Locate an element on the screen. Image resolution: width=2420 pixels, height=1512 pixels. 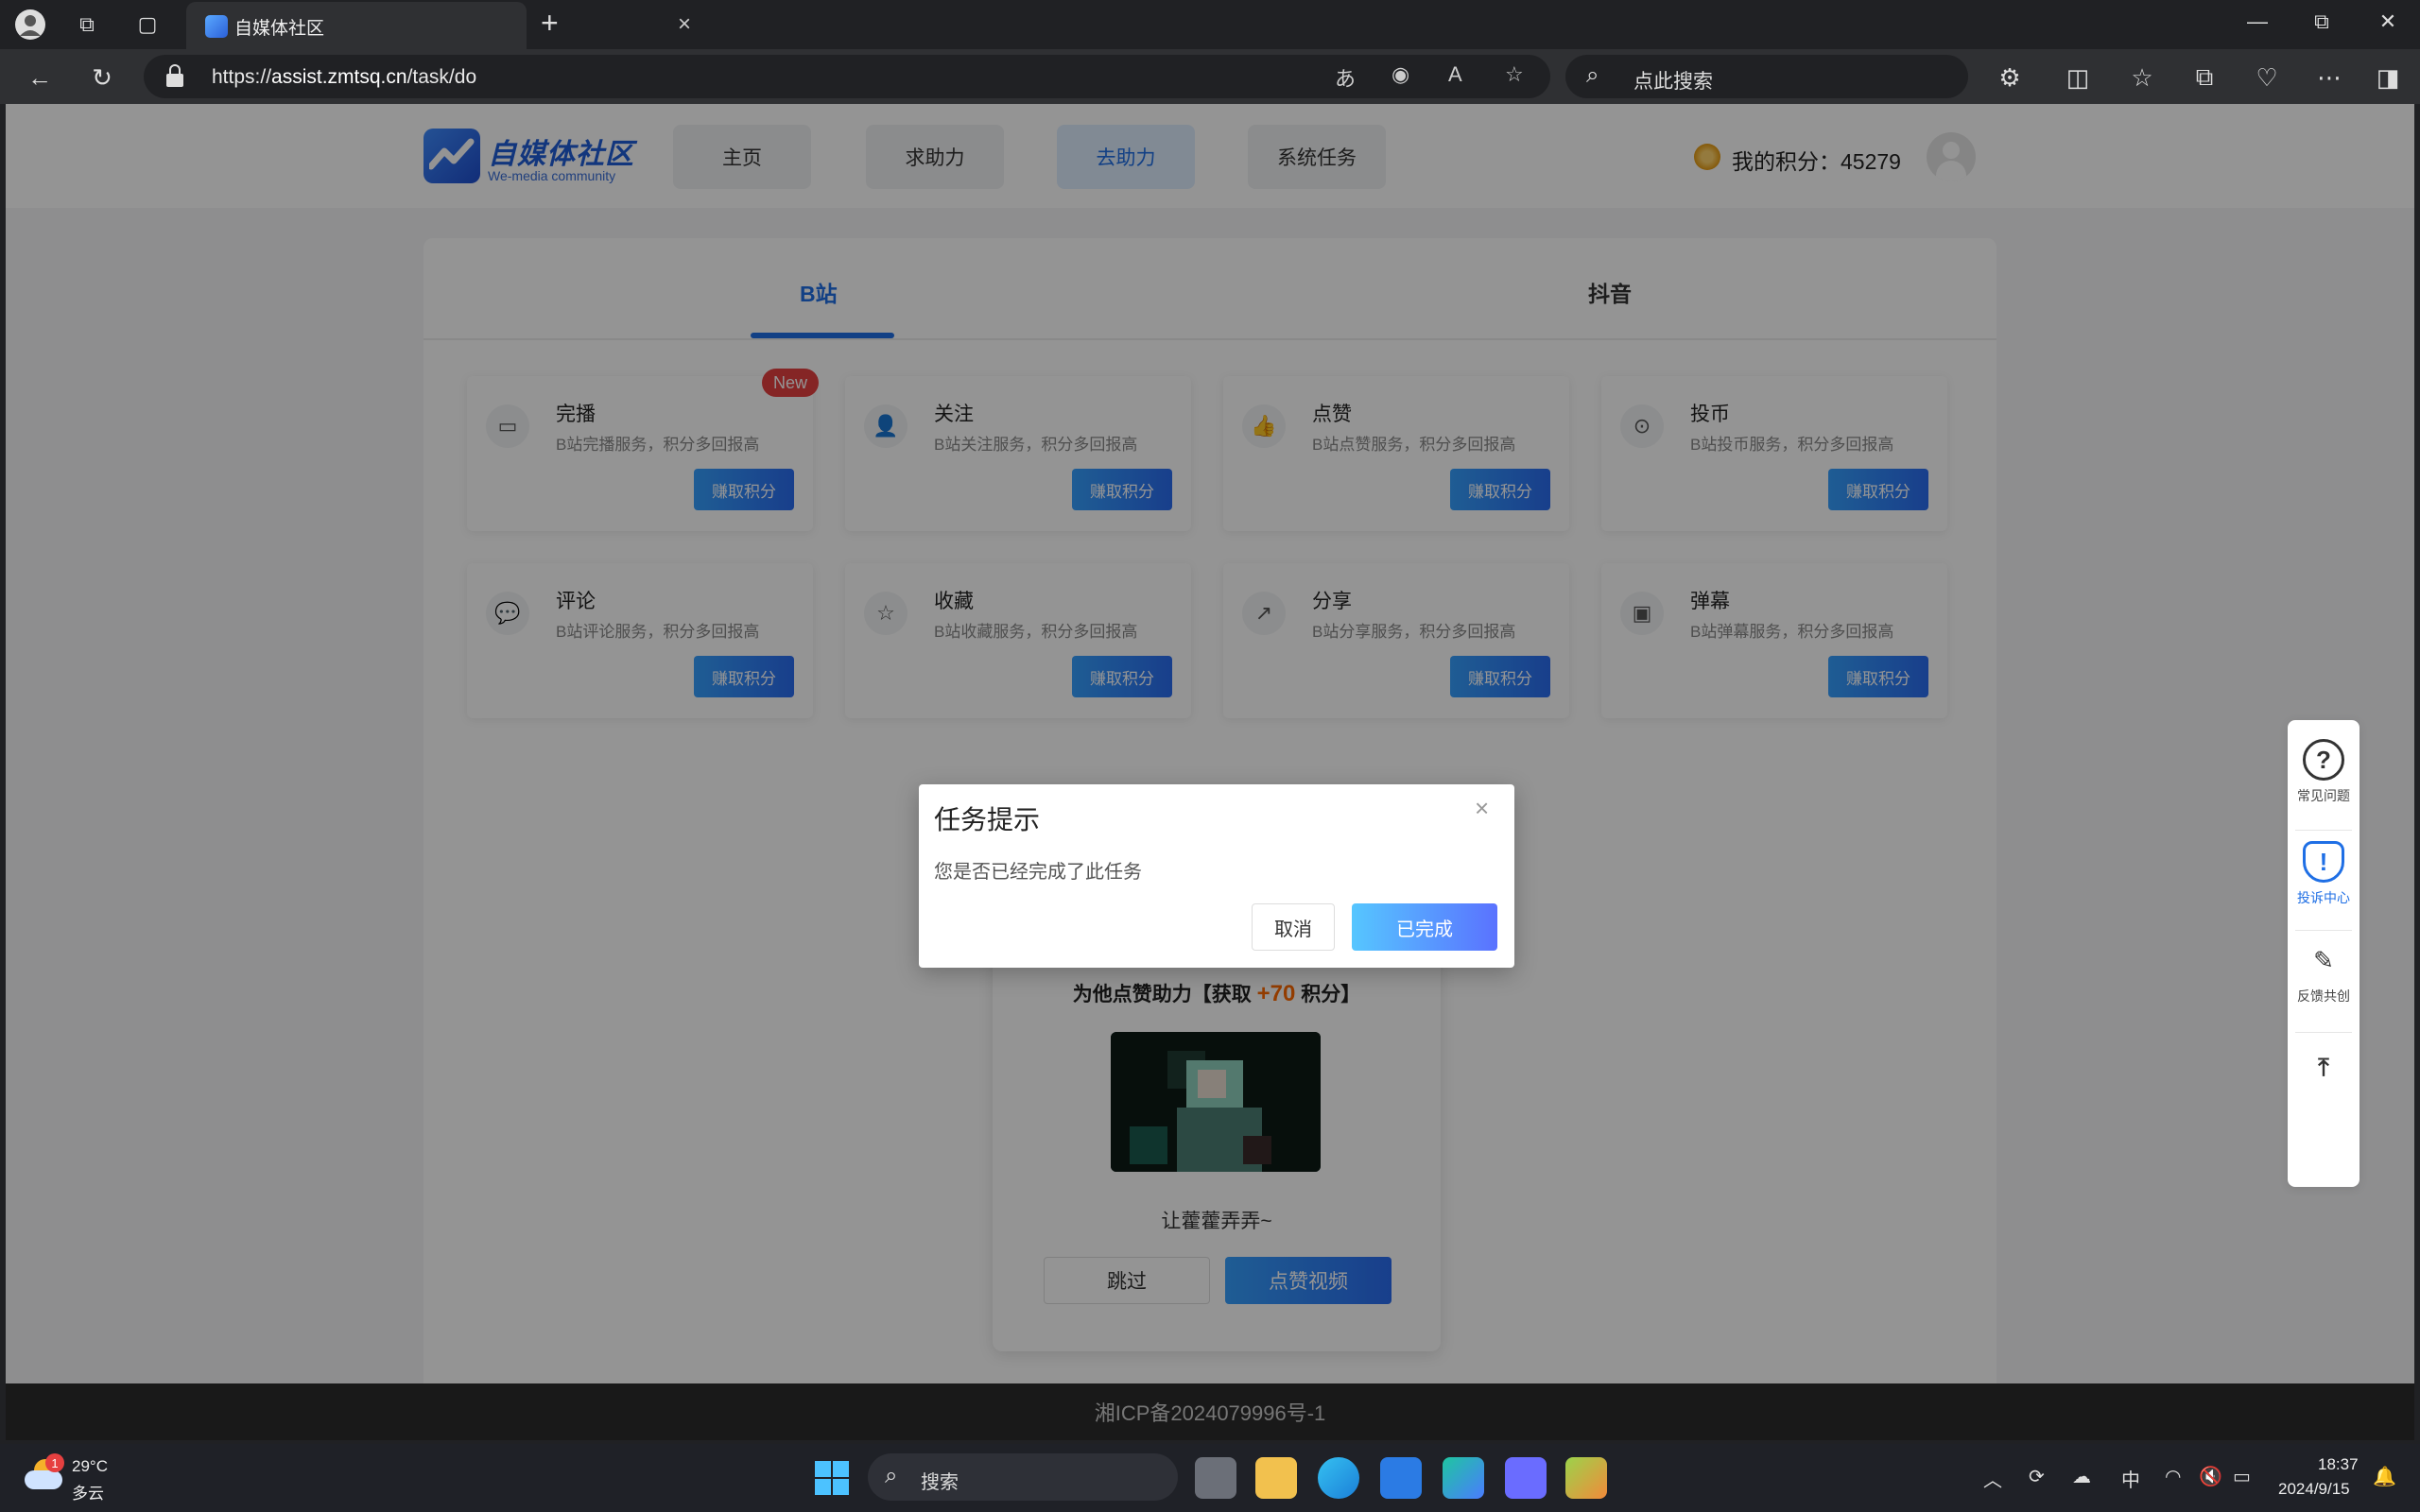
url-text: https://assist.zmtsq.cn/task/do is located at coordinates (344, 77).